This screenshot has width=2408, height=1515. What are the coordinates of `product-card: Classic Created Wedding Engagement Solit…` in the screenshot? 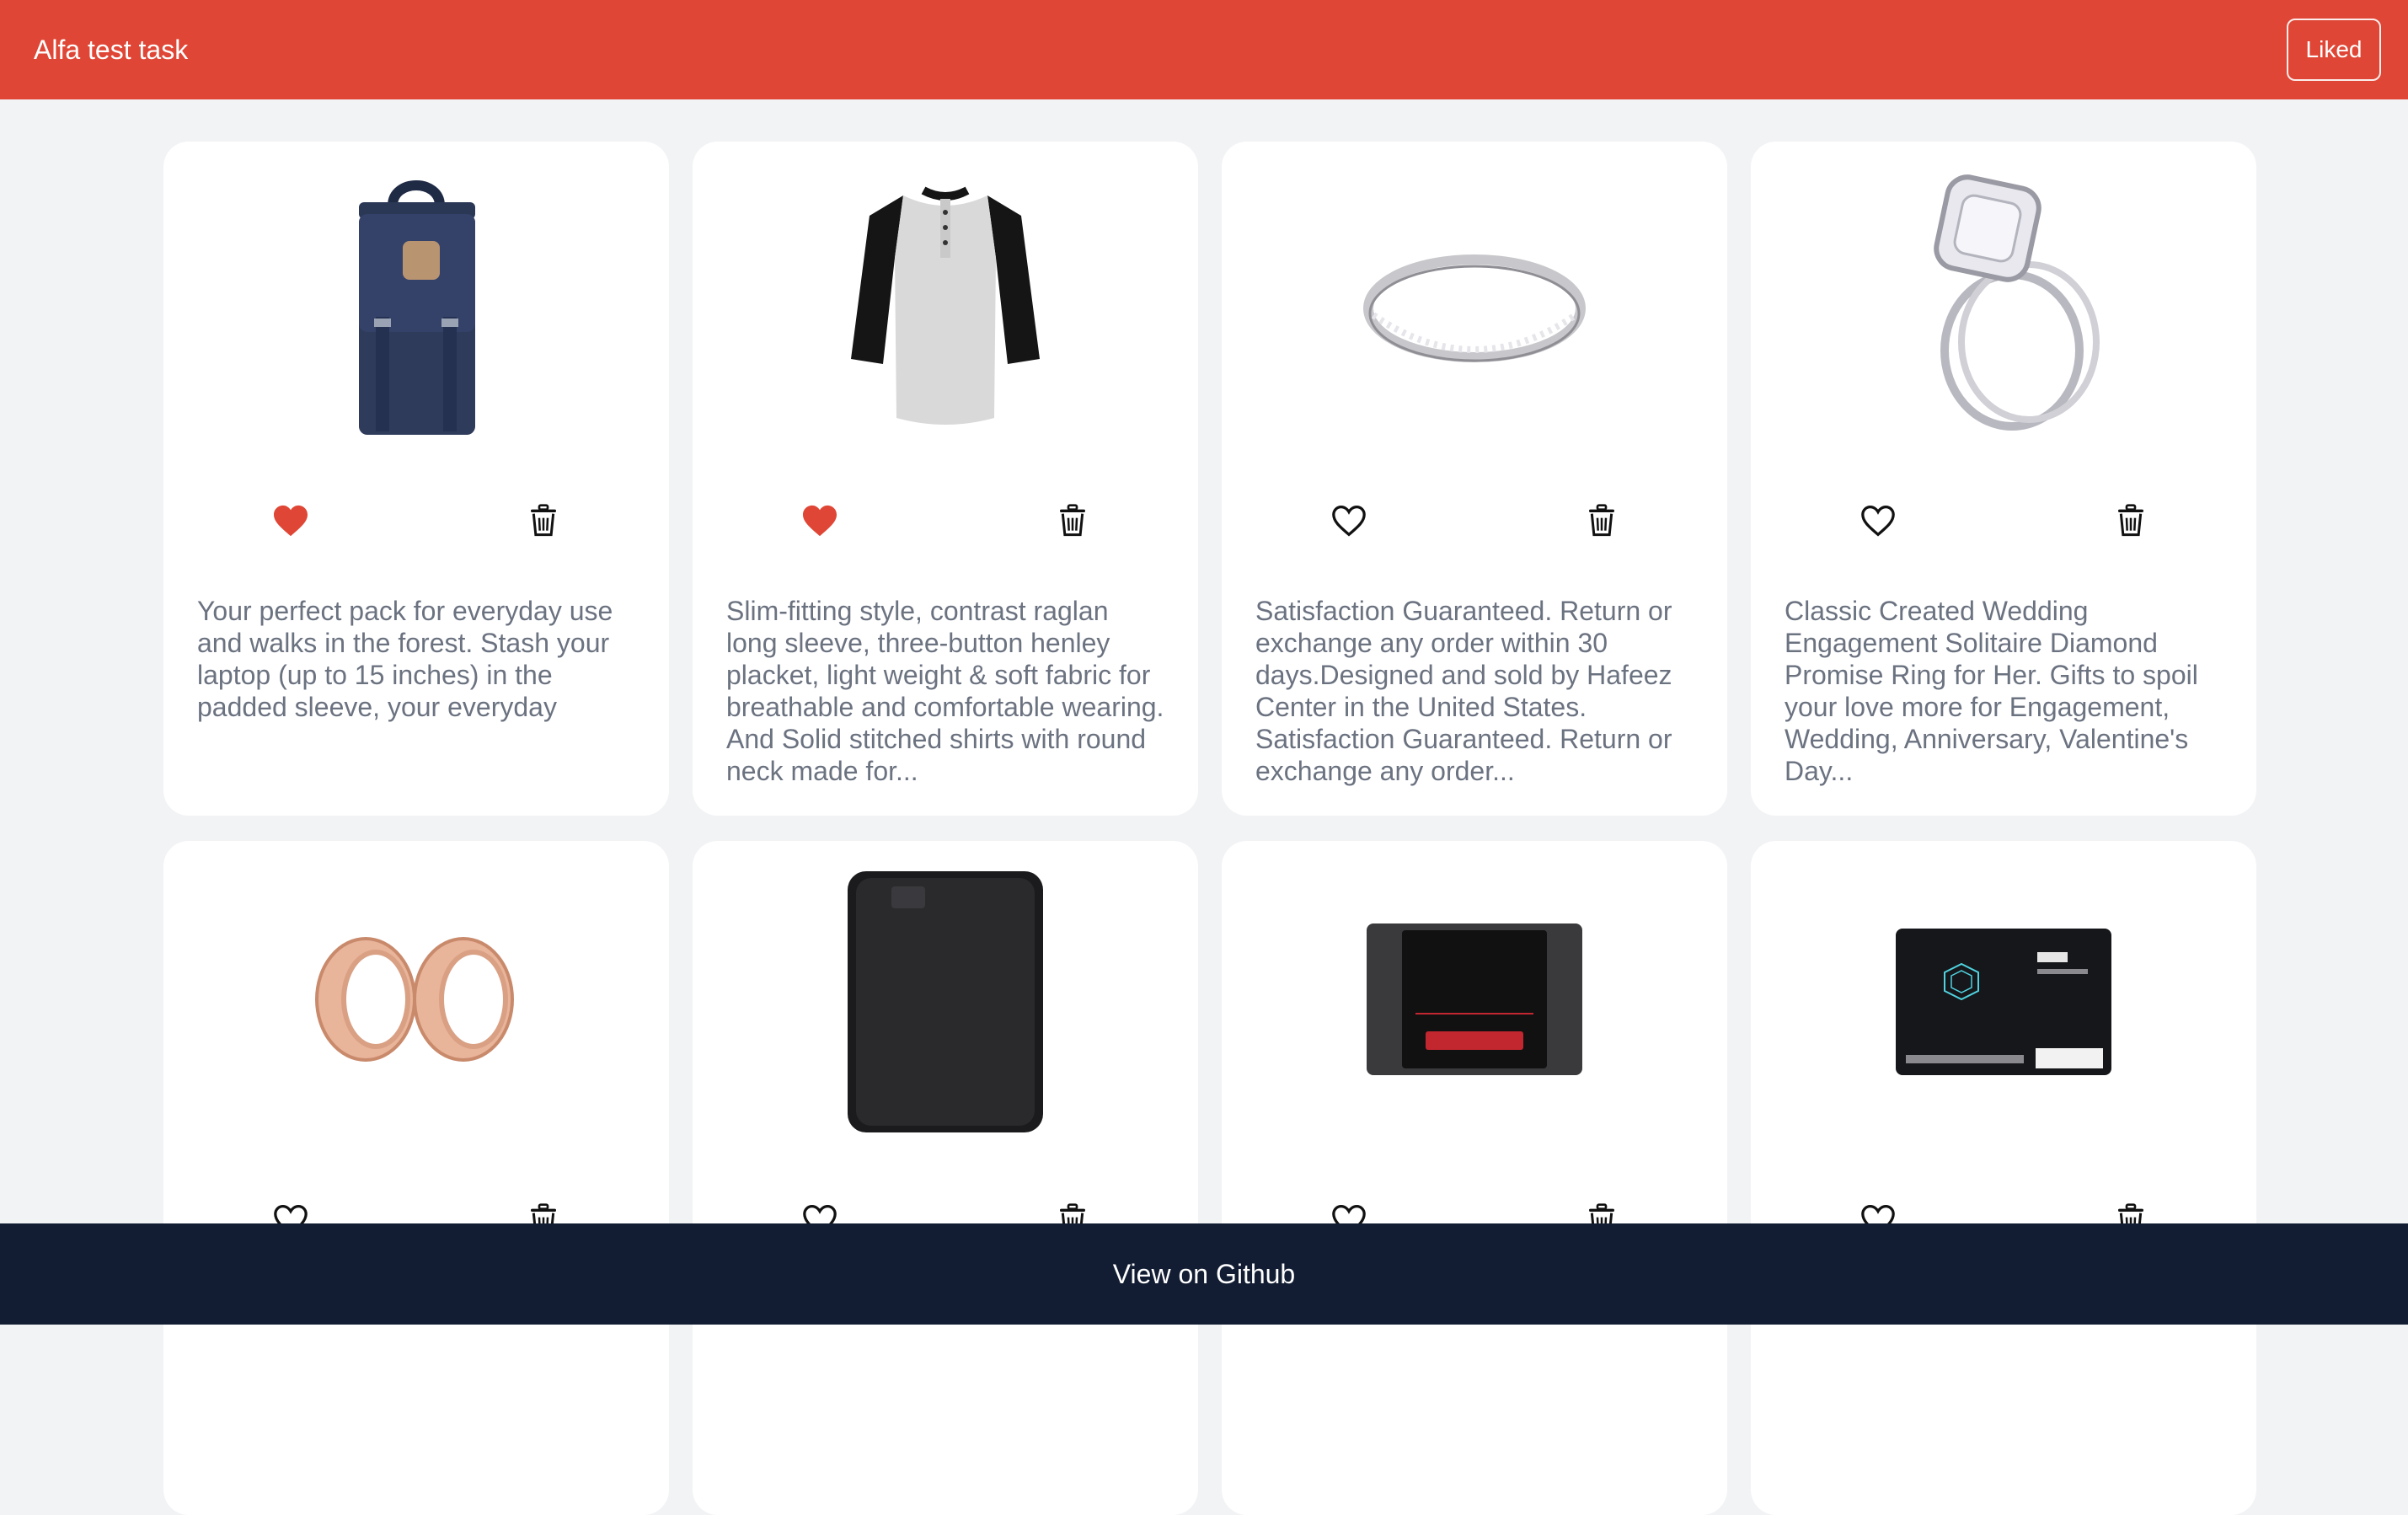 It's located at (2003, 479).